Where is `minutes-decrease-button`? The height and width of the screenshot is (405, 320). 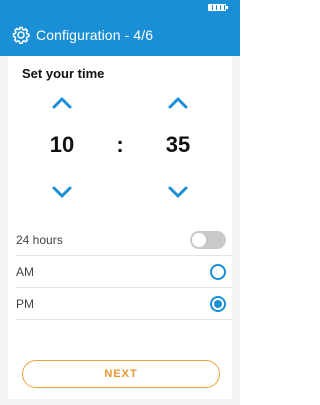 minutes-decrease-button is located at coordinates (178, 192).